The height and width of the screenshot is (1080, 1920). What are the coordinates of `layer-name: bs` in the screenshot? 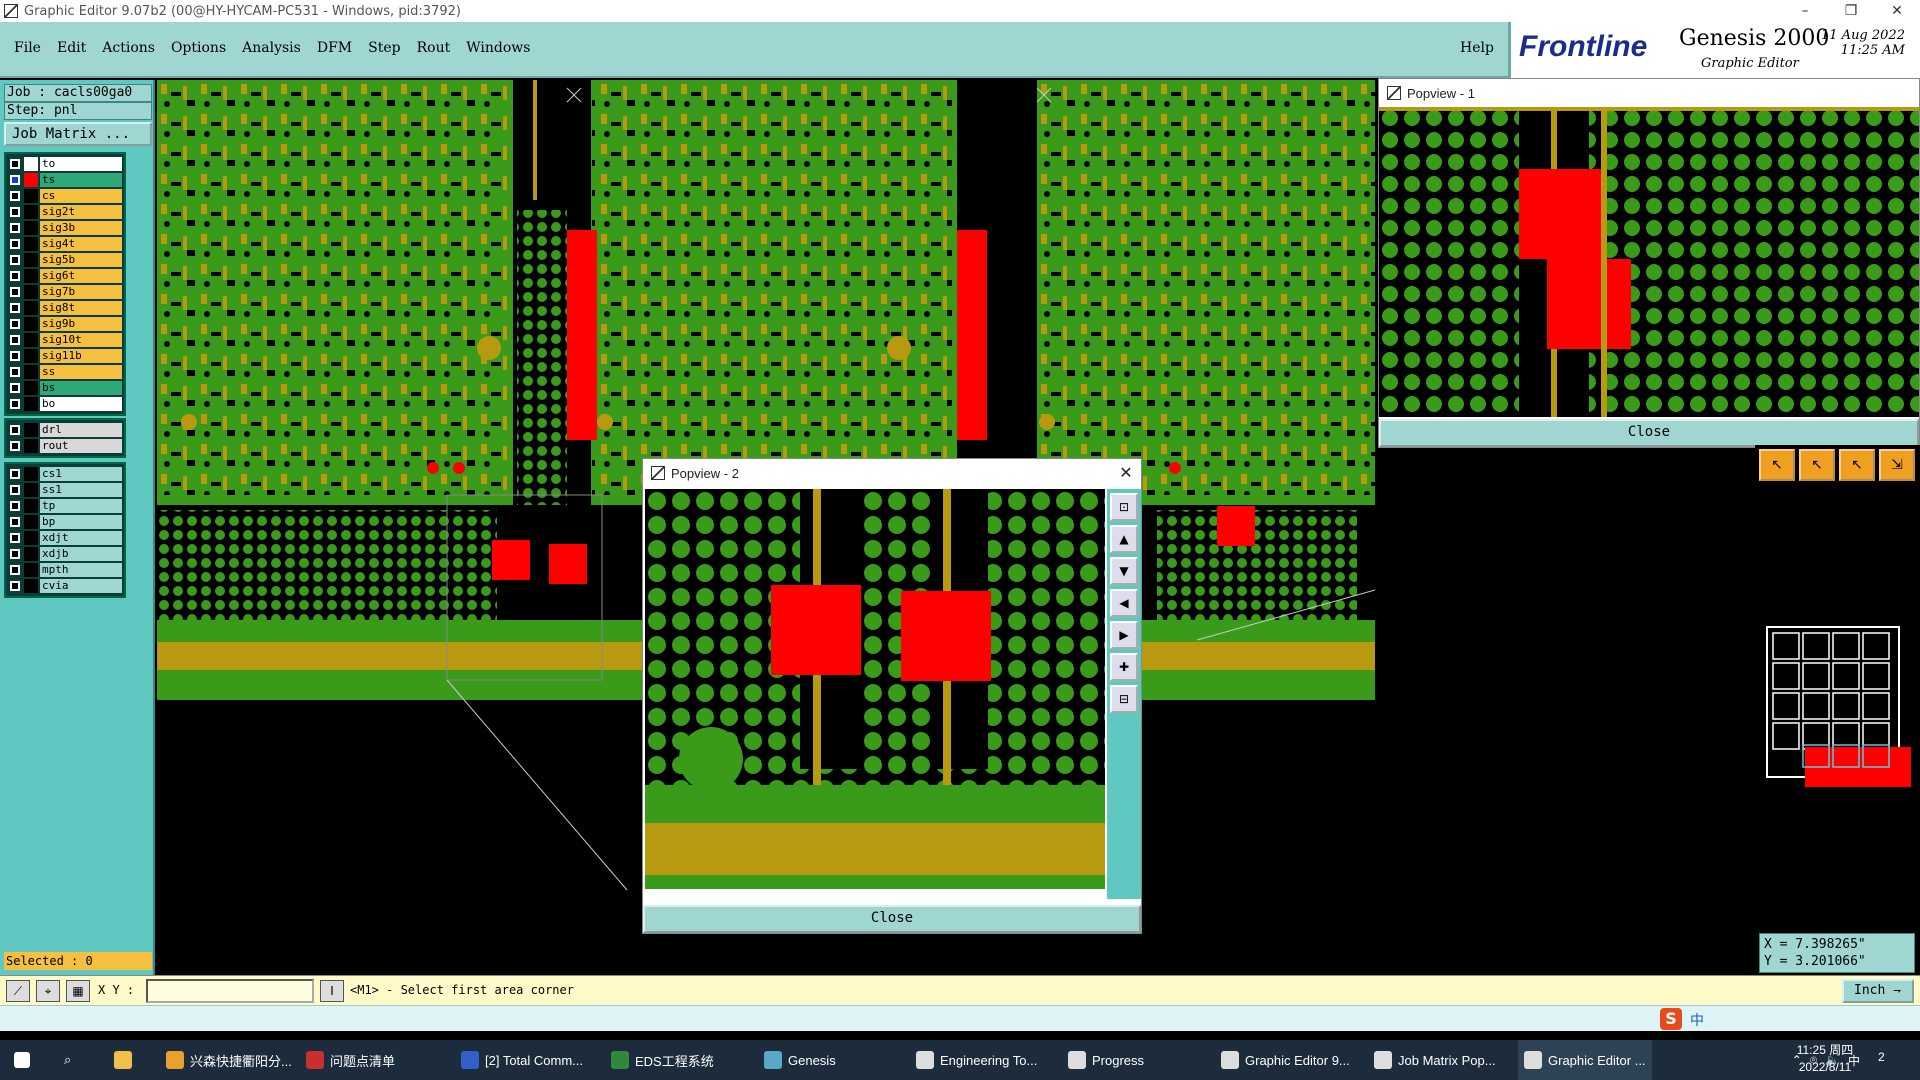 It's located at (81, 388).